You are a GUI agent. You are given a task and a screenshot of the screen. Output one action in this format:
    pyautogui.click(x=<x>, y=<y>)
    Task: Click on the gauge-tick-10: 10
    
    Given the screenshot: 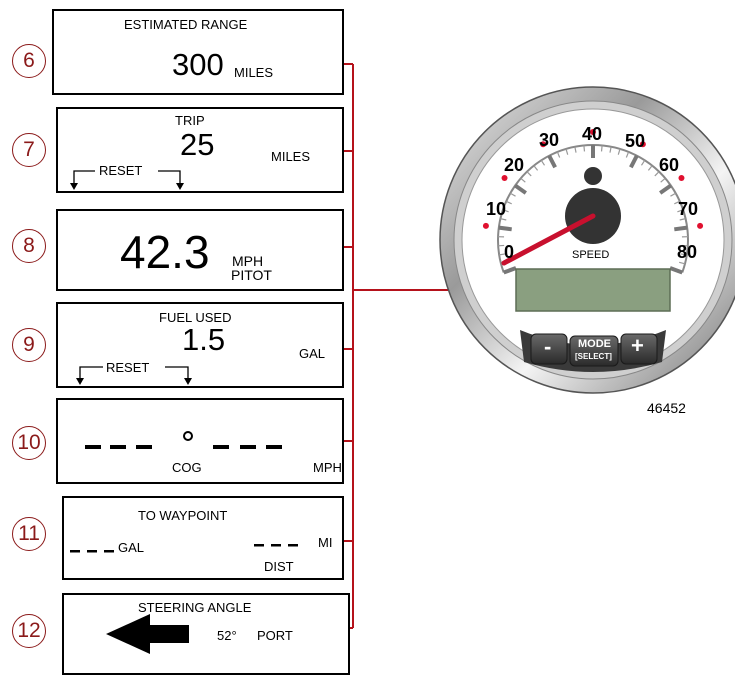 What is the action you would take?
    pyautogui.click(x=496, y=209)
    